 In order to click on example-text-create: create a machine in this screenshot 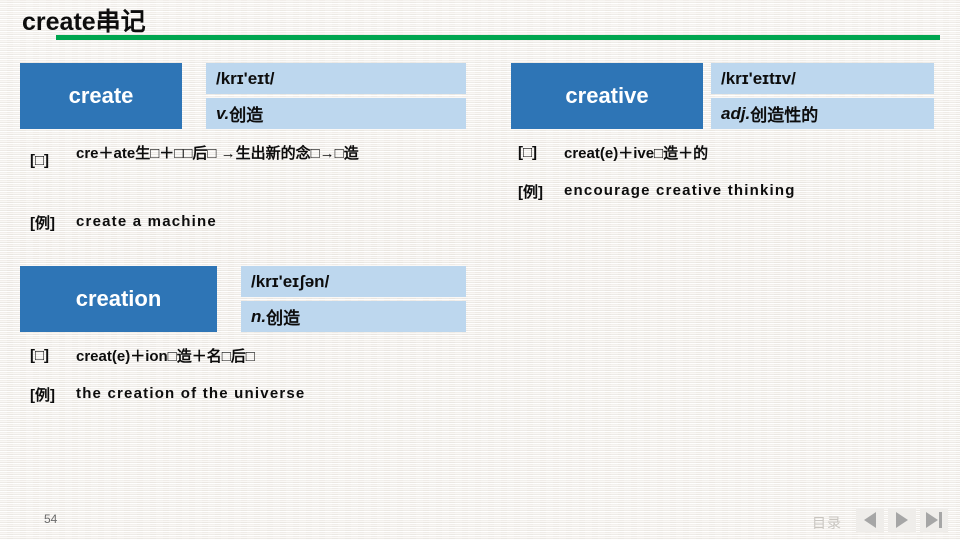, I will do `click(146, 221)`.